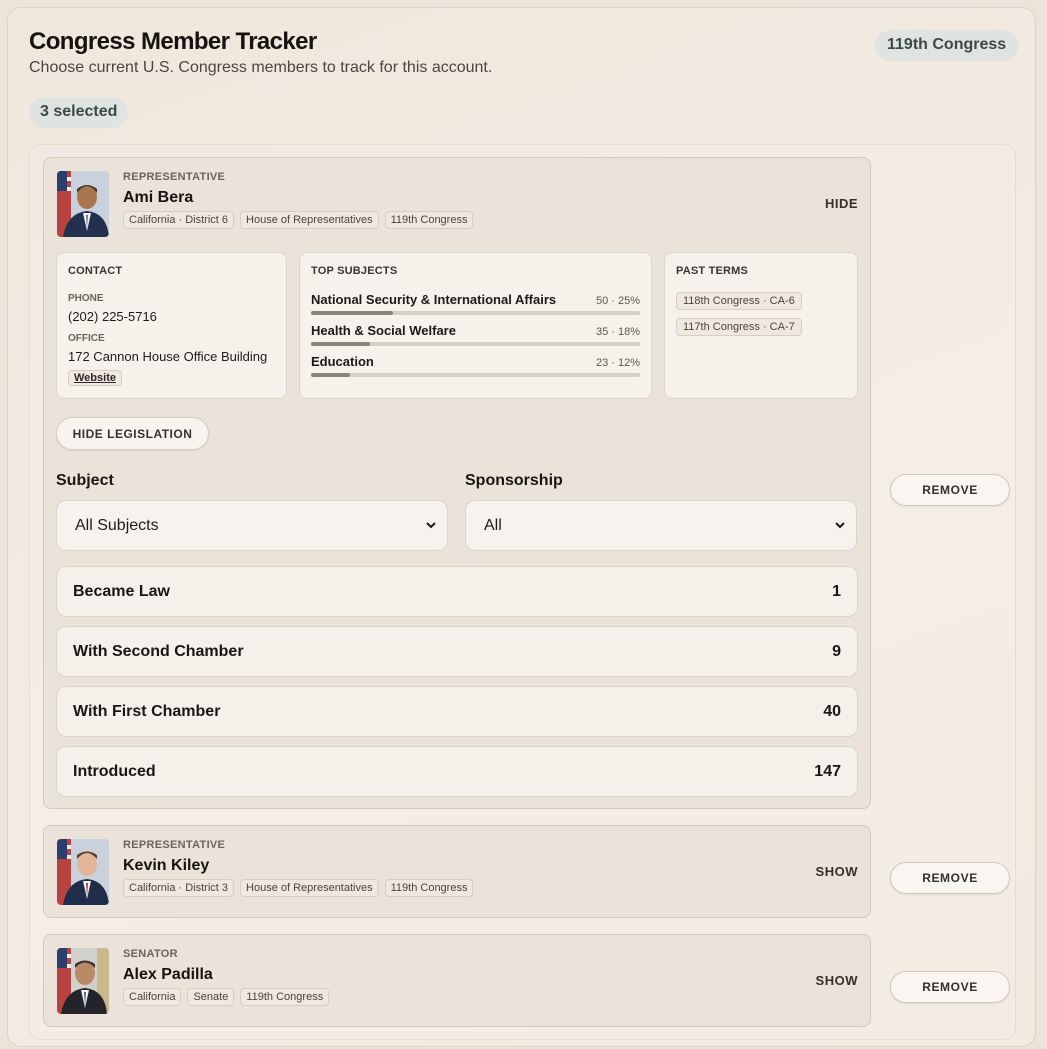  What do you see at coordinates (179, 888) in the screenshot?
I see `tag-district: California · District 3` at bounding box center [179, 888].